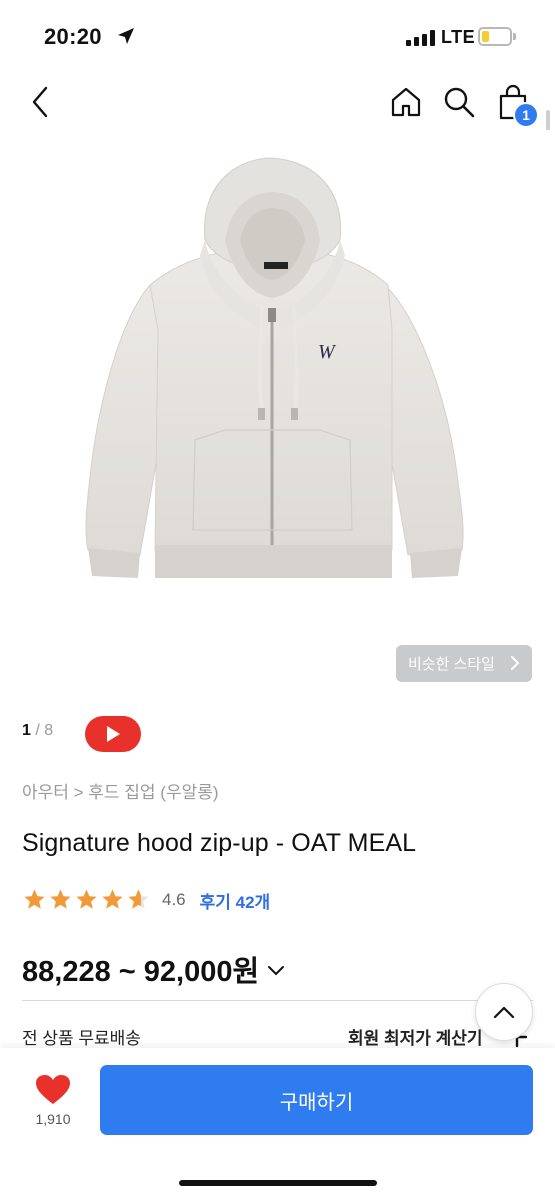 This screenshot has height=1200, width=555. Describe the element at coordinates (316, 1100) in the screenshot. I see `buy-button: 구매하기` at that location.